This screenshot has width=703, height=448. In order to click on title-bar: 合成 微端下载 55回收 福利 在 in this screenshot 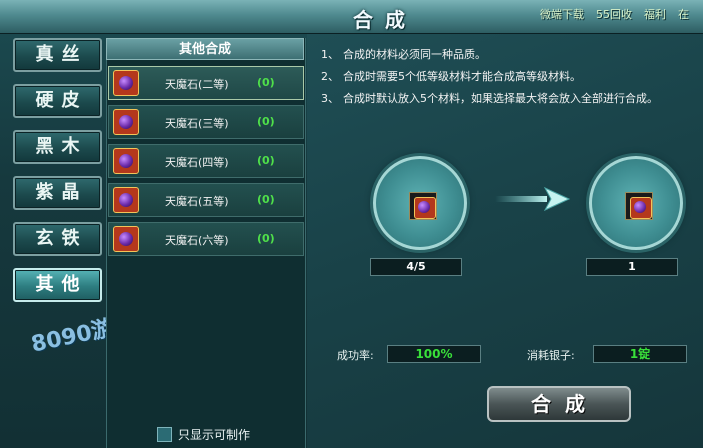, I will do `click(351, 17)`.